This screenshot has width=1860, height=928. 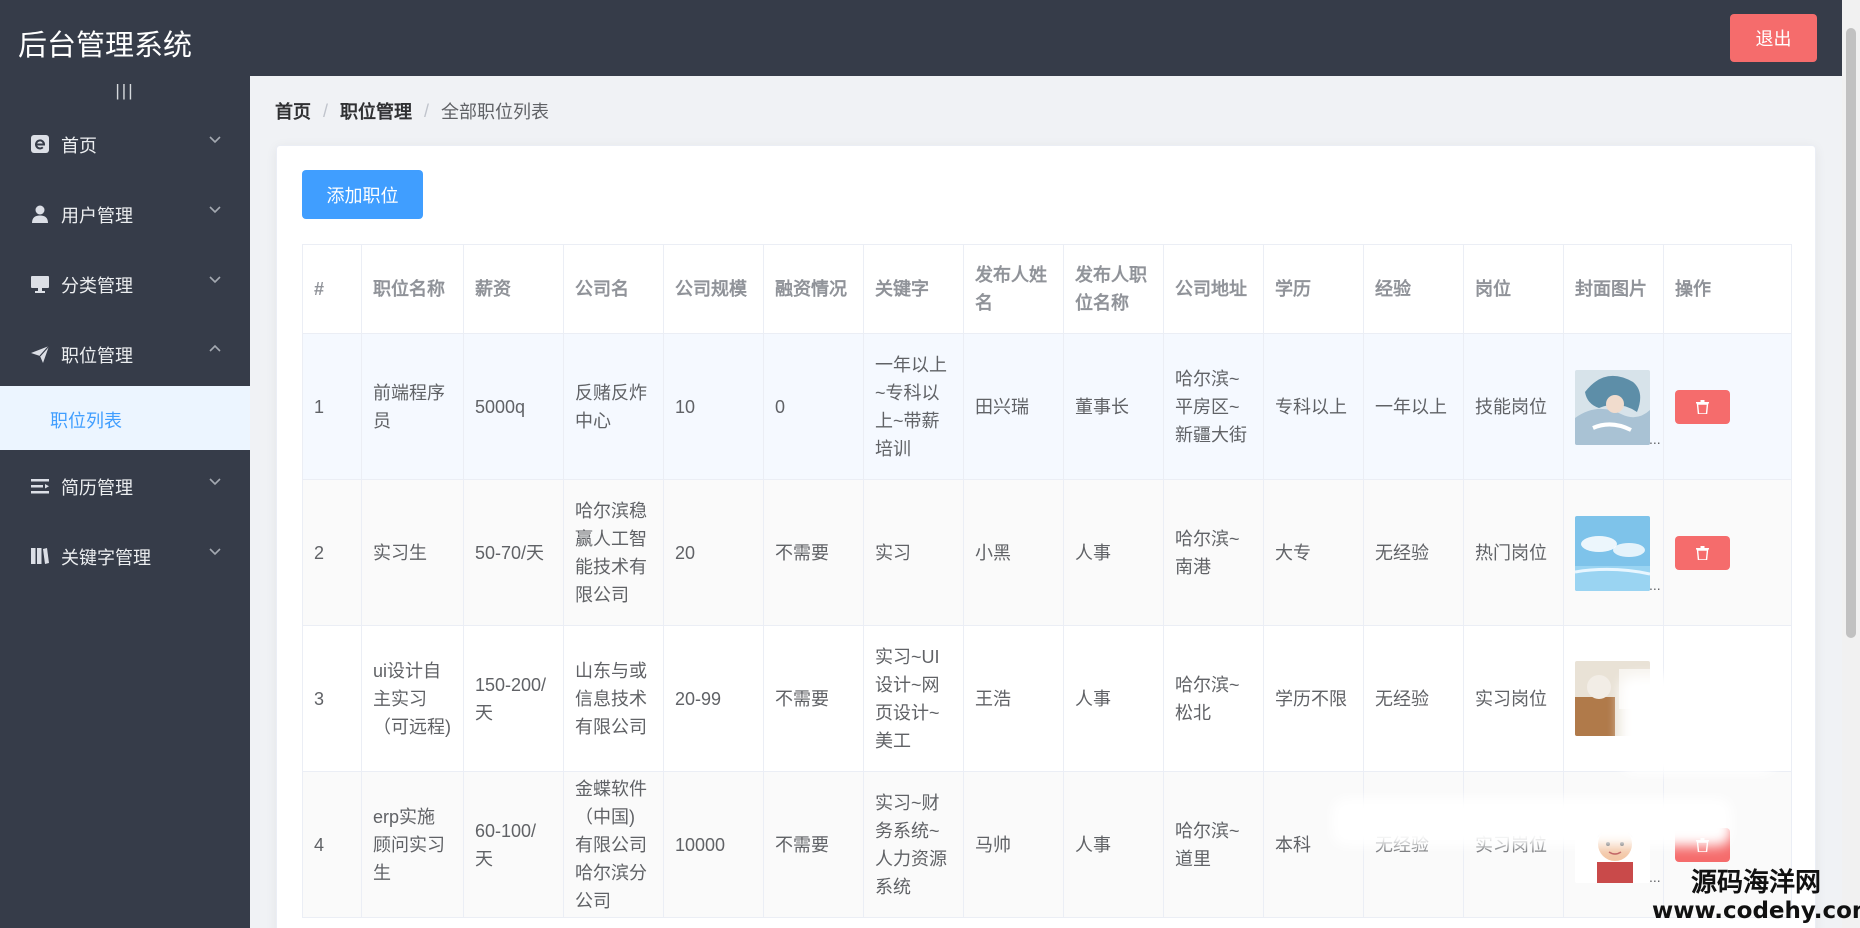 I want to click on cell-salary: 5000q, so click(x=513, y=406).